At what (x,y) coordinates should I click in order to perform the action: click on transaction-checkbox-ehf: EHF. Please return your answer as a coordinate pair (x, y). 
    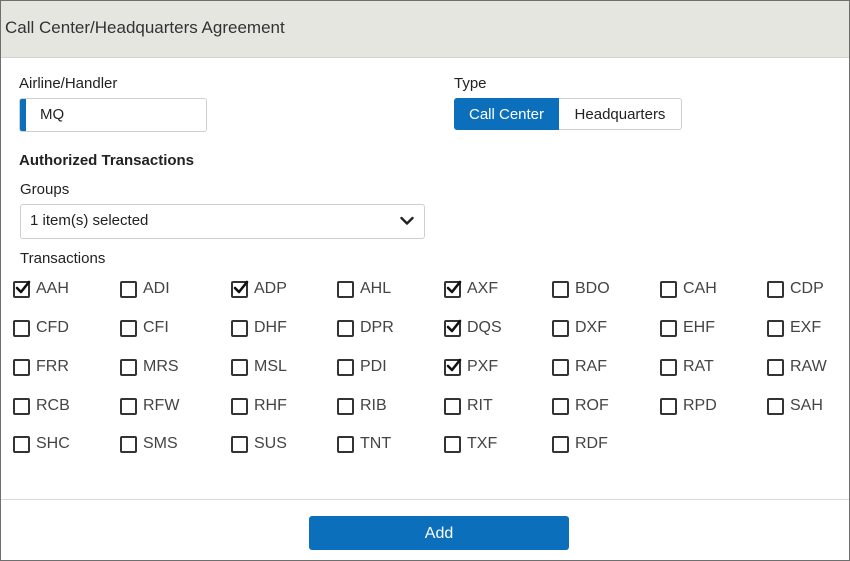
    Looking at the image, I should click on (687, 328).